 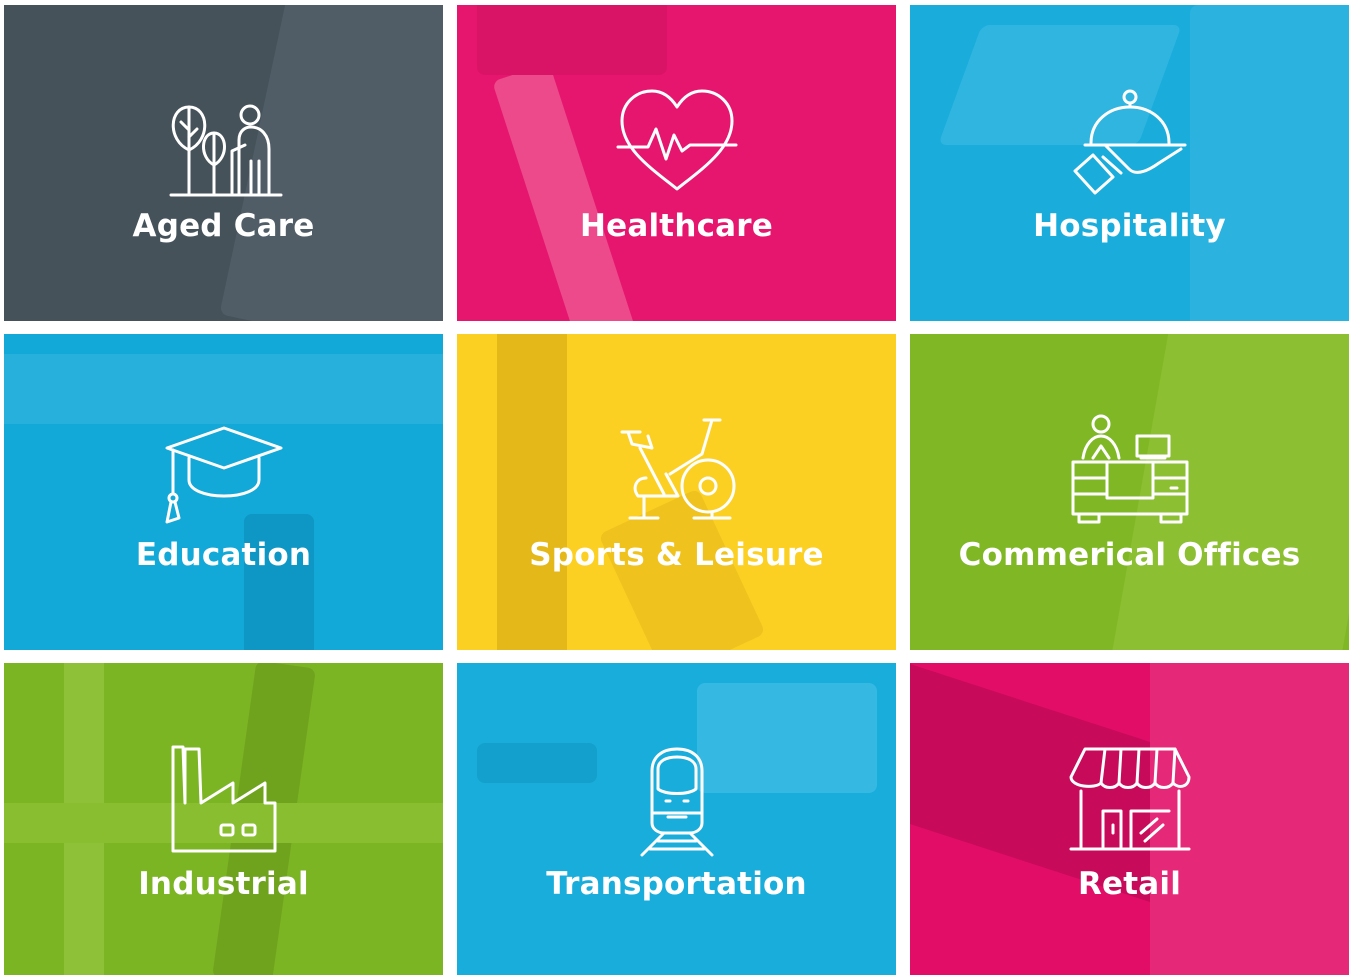 I want to click on tile-retail: Retail, so click(x=1129, y=819).